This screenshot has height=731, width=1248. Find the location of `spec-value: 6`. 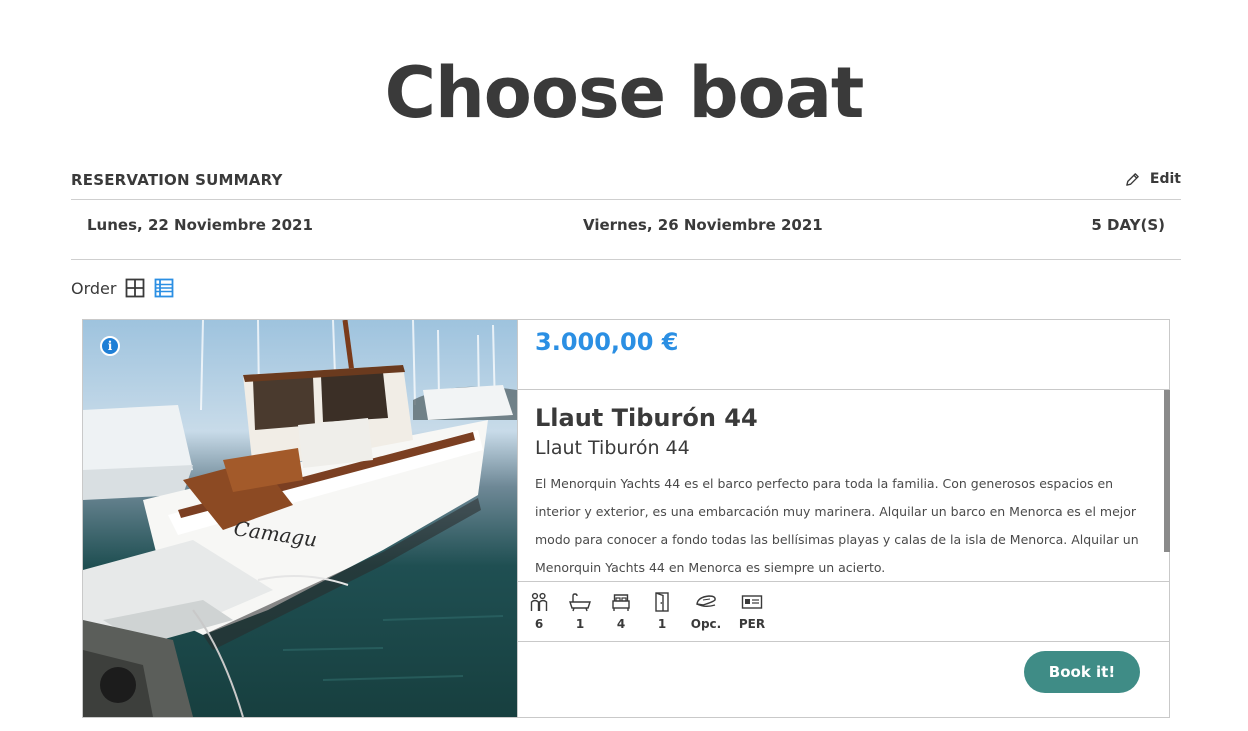

spec-value: 6 is located at coordinates (539, 624).